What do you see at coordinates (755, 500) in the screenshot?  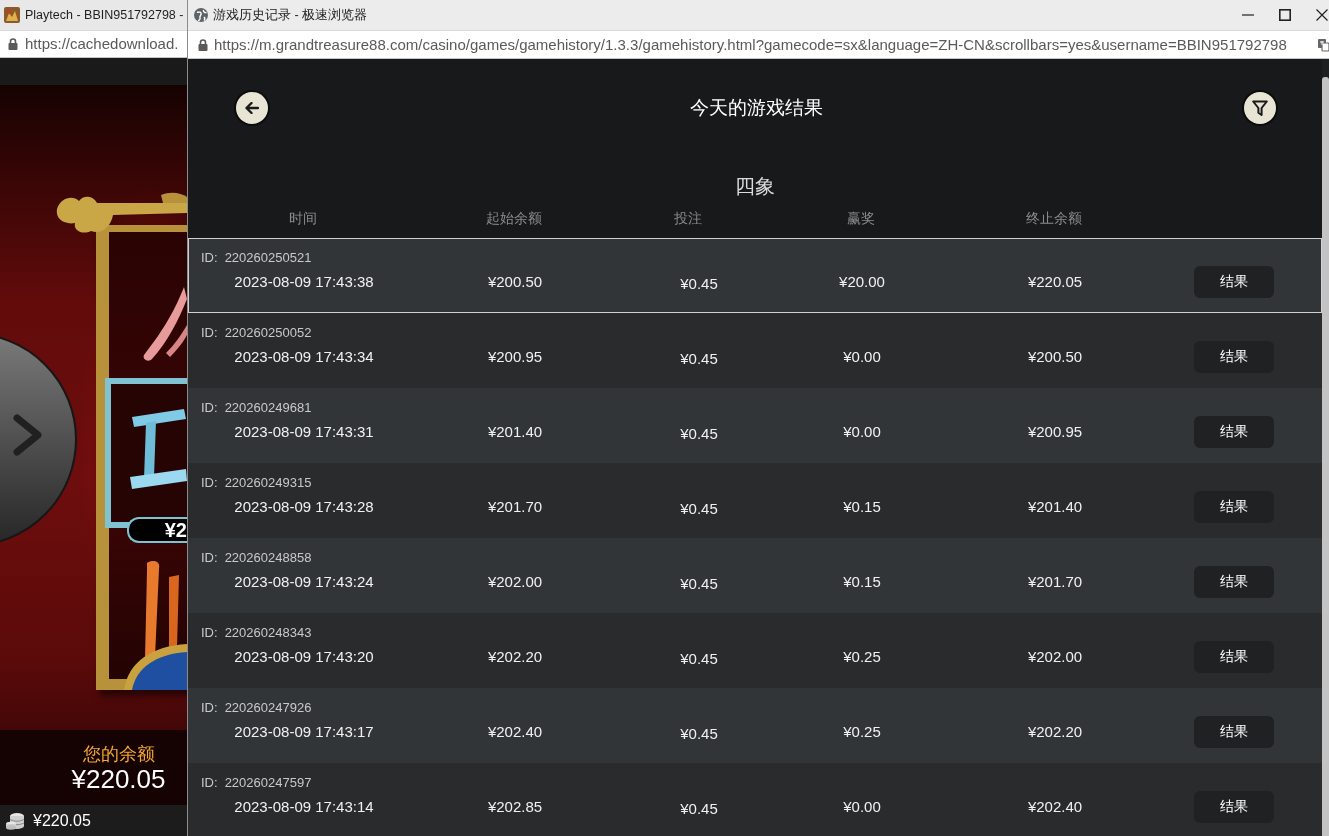 I see `history-row: ID: 220260249315 2023-08-09 17:43:28 ¥201.70 ¥0.45 ¥0.15 ¥201.40 结果` at bounding box center [755, 500].